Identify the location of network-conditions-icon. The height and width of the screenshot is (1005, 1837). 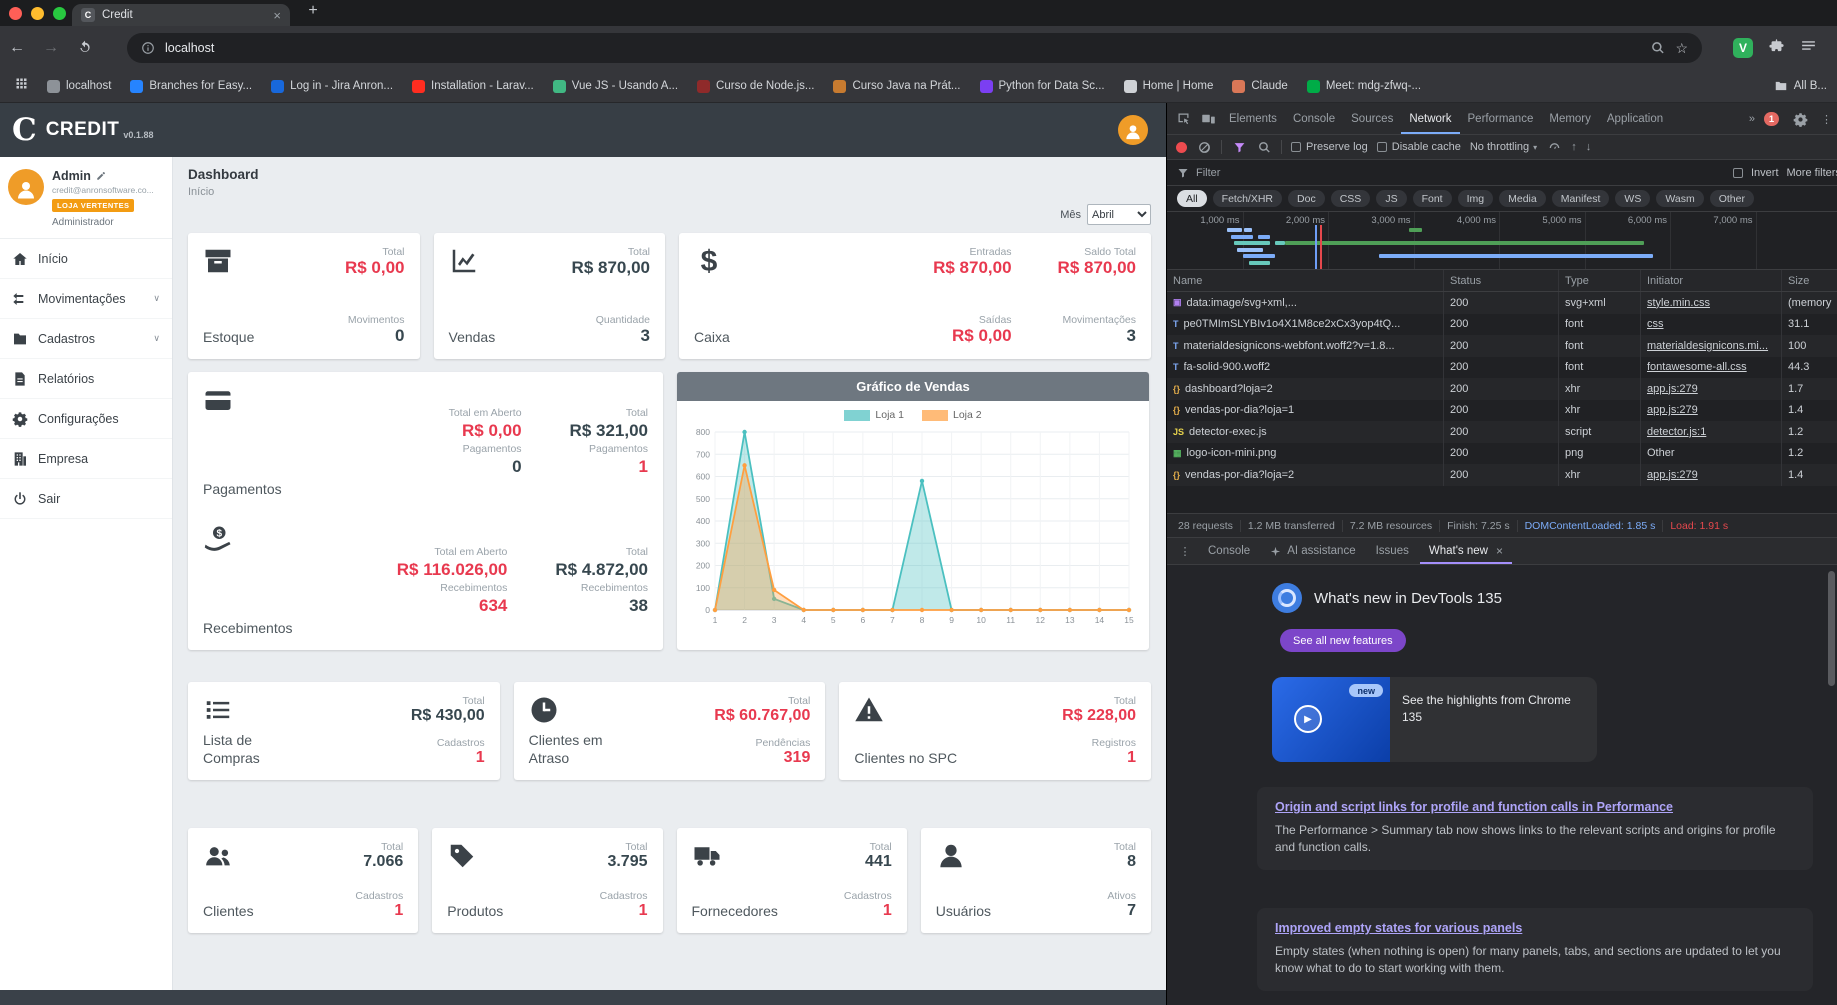
(1554, 147).